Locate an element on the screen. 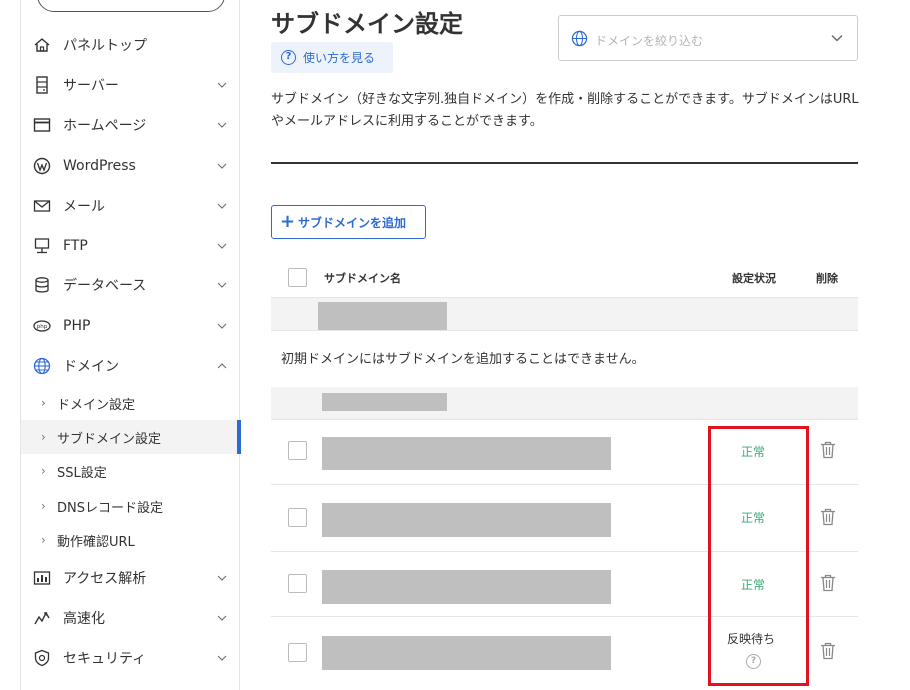  sidebar-subitem-subdomain-settings: › サブドメイン設定 is located at coordinates (131, 437).